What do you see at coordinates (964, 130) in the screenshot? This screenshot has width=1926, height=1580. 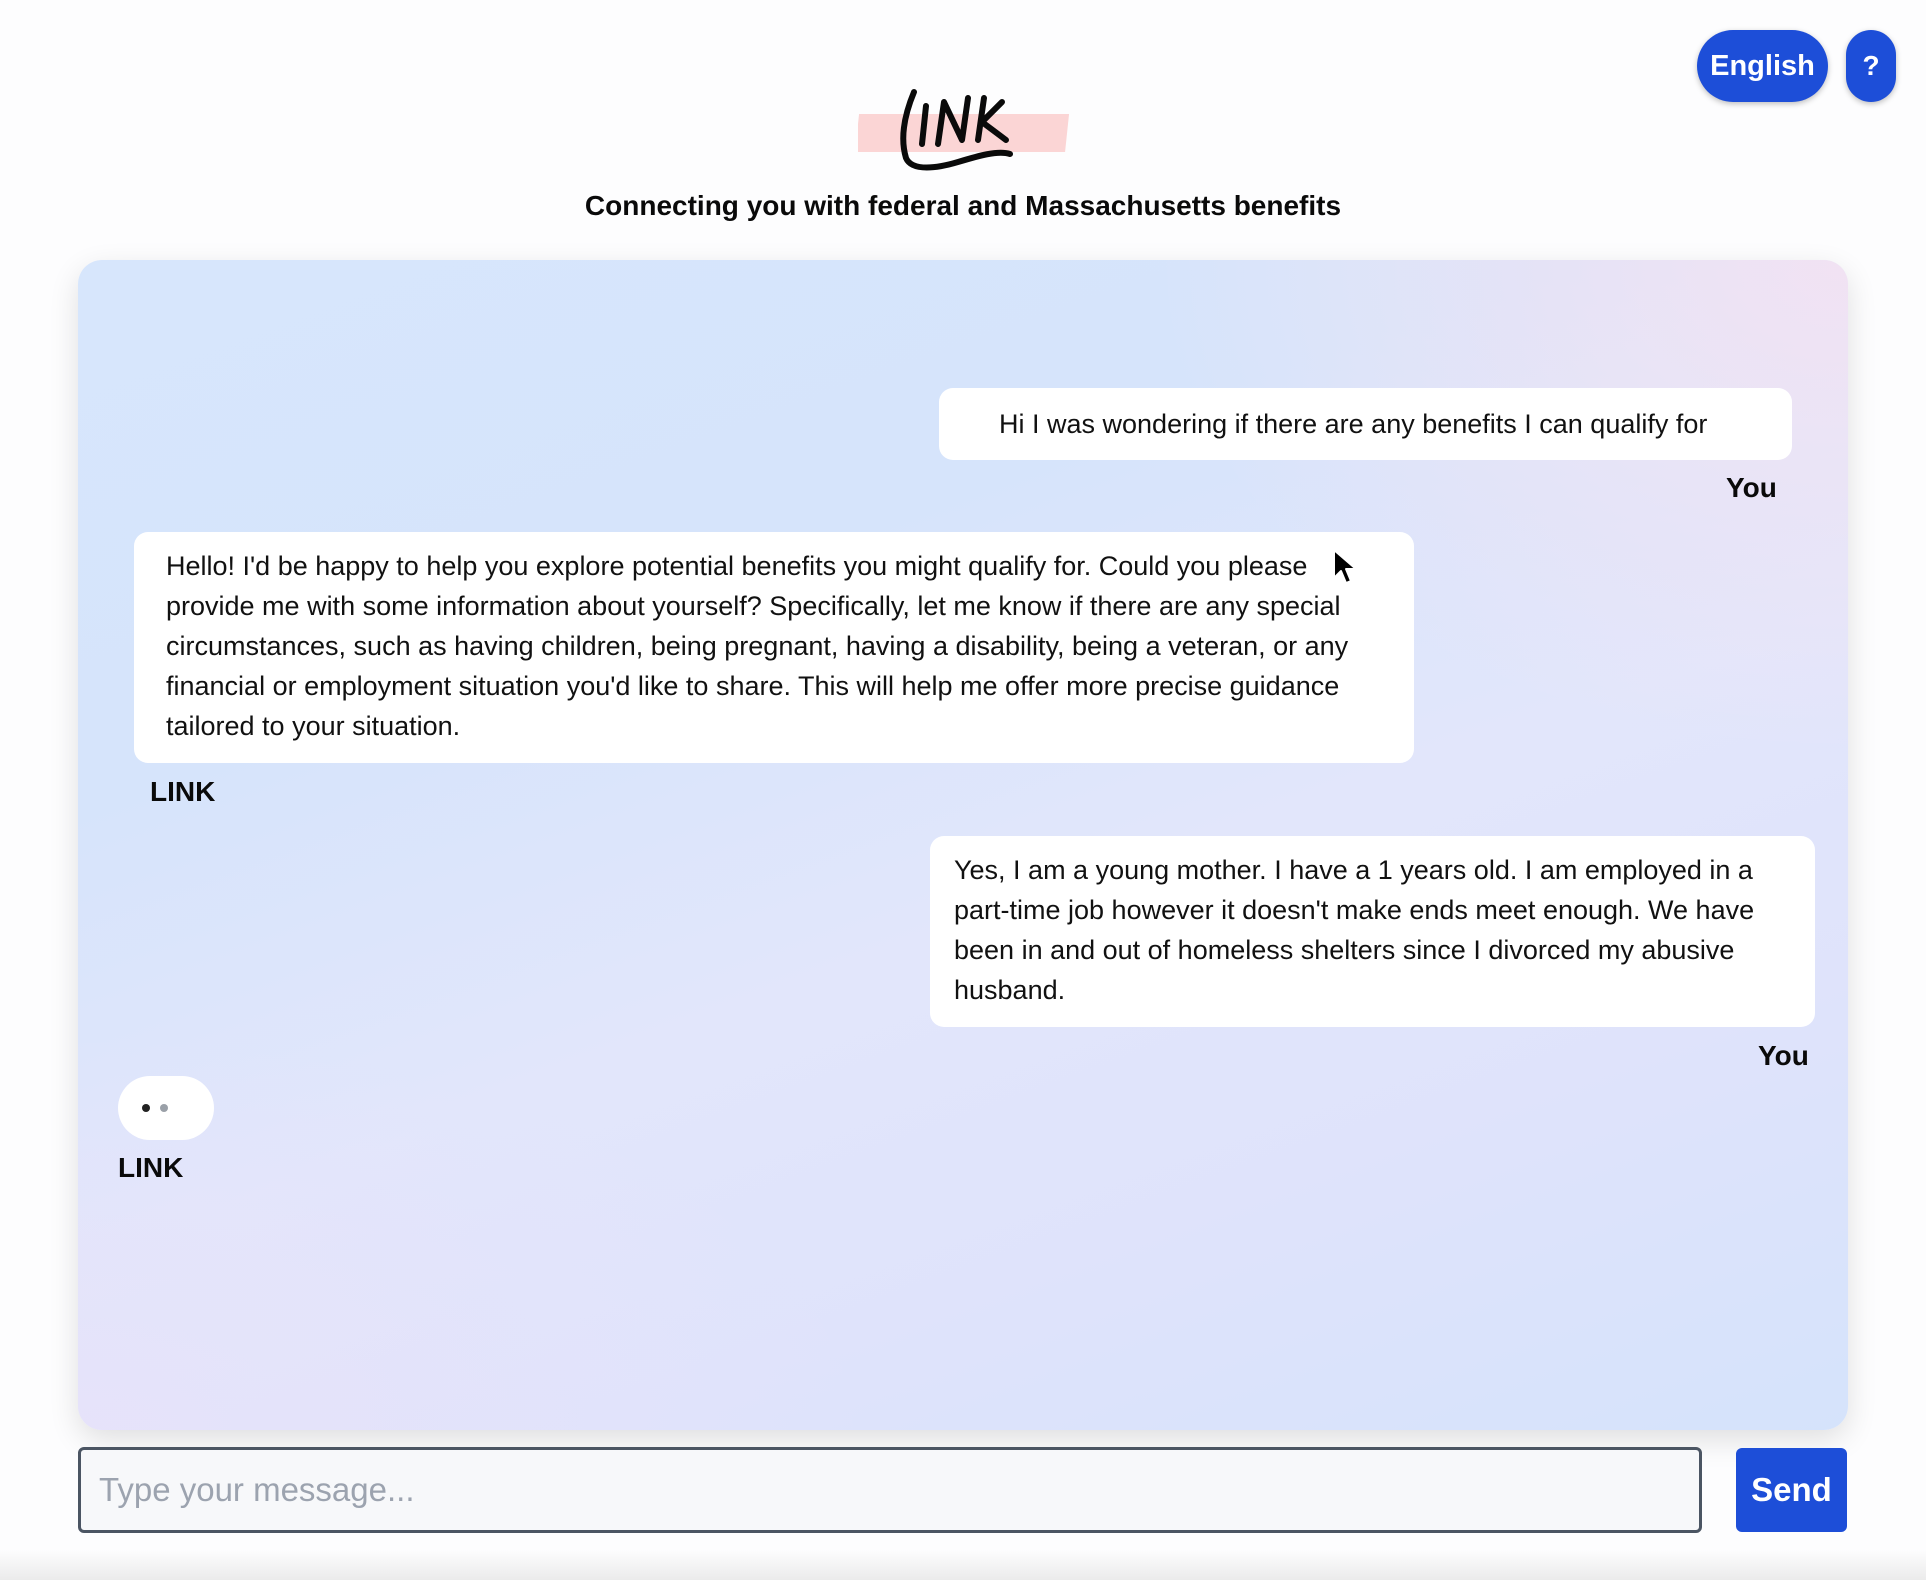 I see `link-logo` at bounding box center [964, 130].